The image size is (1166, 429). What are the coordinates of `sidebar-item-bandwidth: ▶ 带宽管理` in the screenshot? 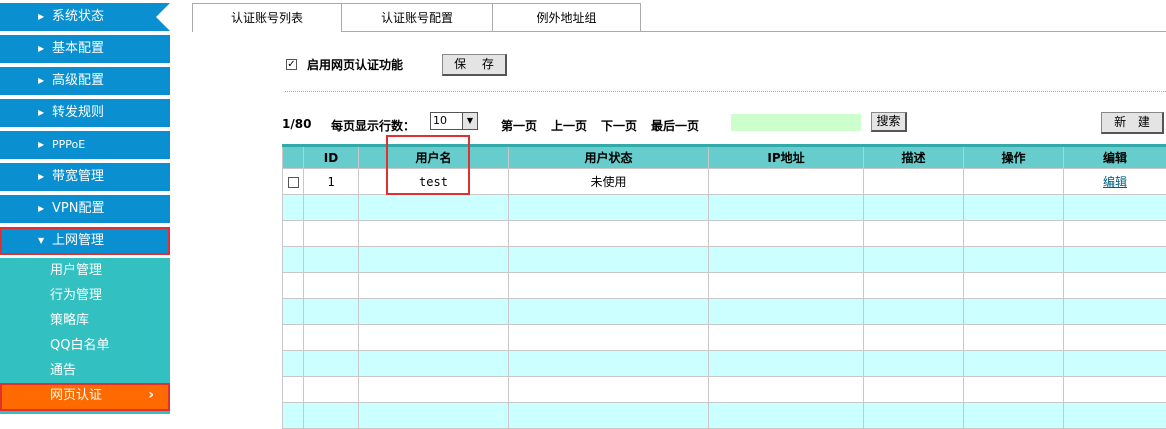 It's located at (85, 177).